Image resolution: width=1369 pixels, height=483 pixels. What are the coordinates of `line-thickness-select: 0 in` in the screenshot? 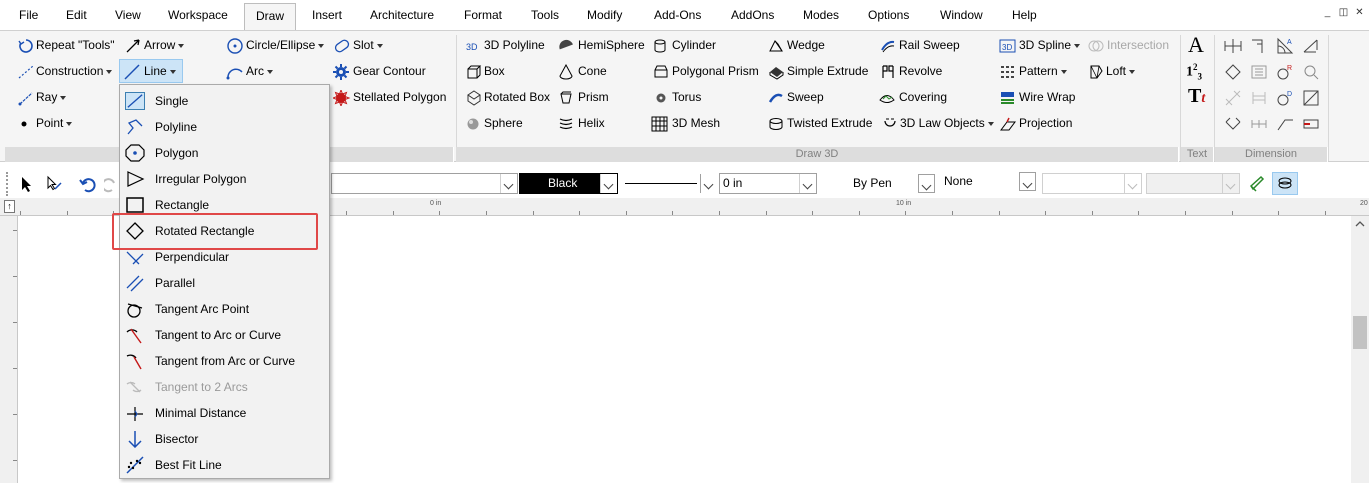 It's located at (768, 183).